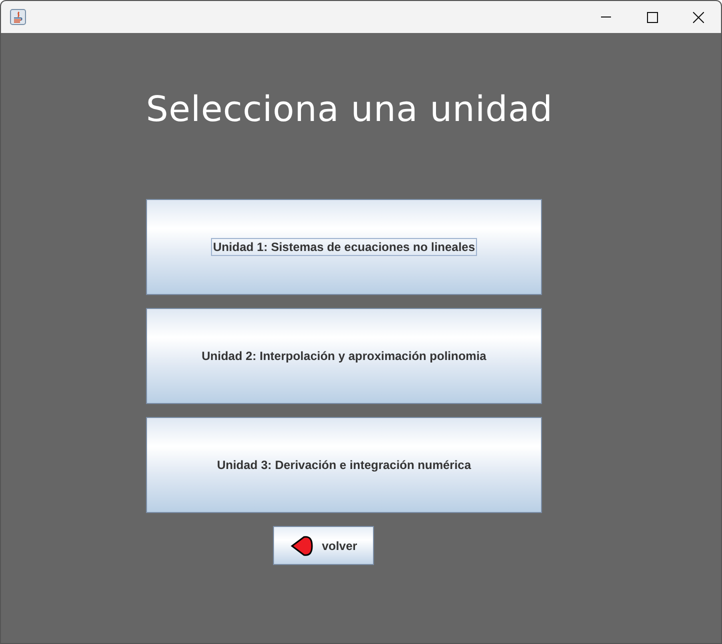 This screenshot has width=722, height=644. Describe the element at coordinates (18, 17) in the screenshot. I see `java-app-icon` at that location.